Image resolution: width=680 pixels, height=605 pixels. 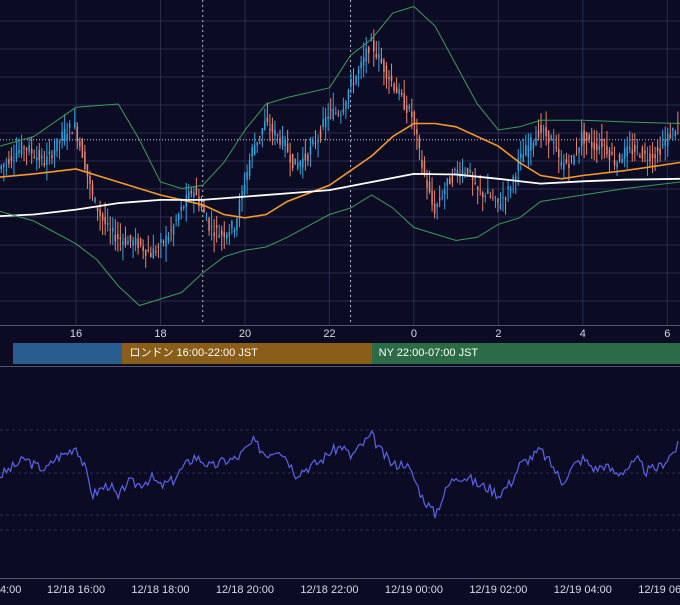 What do you see at coordinates (160, 590) in the screenshot?
I see `oscillator-x-tick-label: 12/18 18:00` at bounding box center [160, 590].